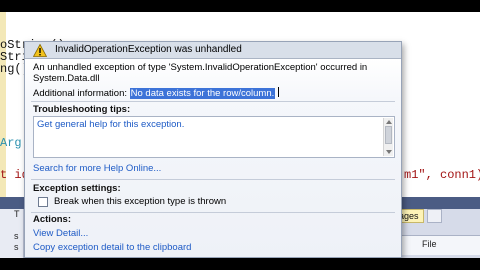 The image size is (480, 270). I want to click on popup-title: InvalidOperationException was unhandled, so click(148, 49).